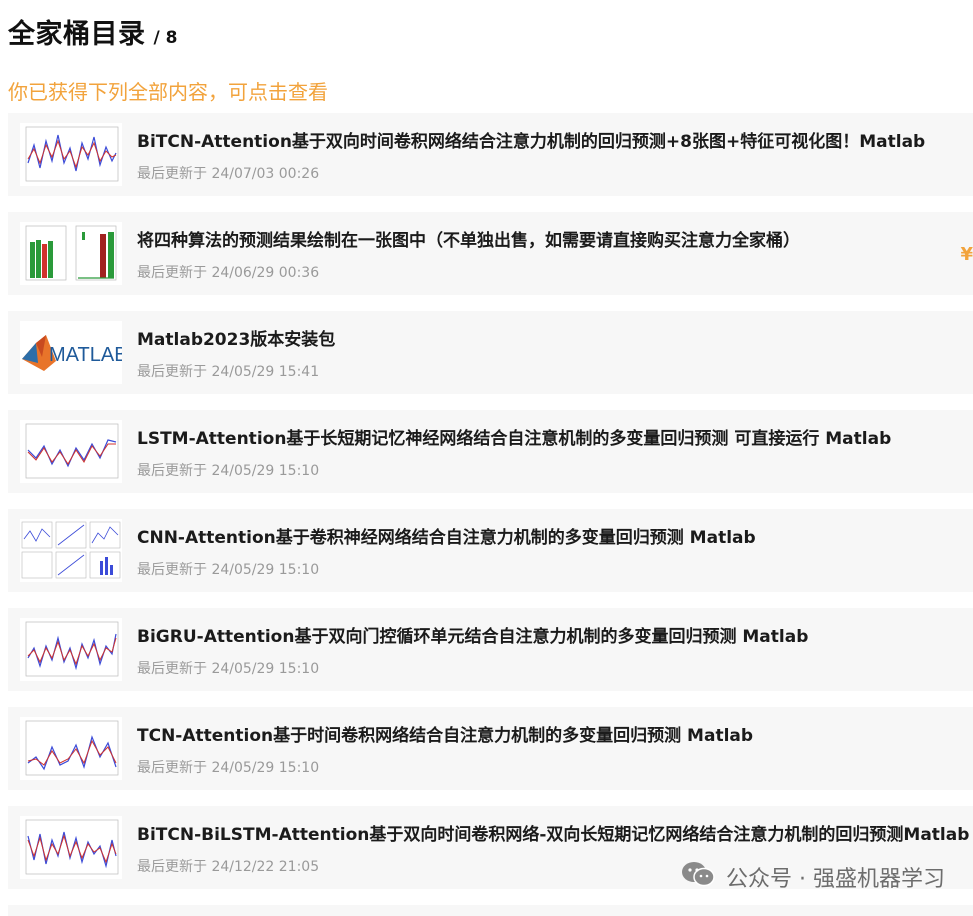 Image resolution: width=973 pixels, height=916 pixels. I want to click on watermark-text: 公众号 · 强盛机器学习, so click(835, 879).